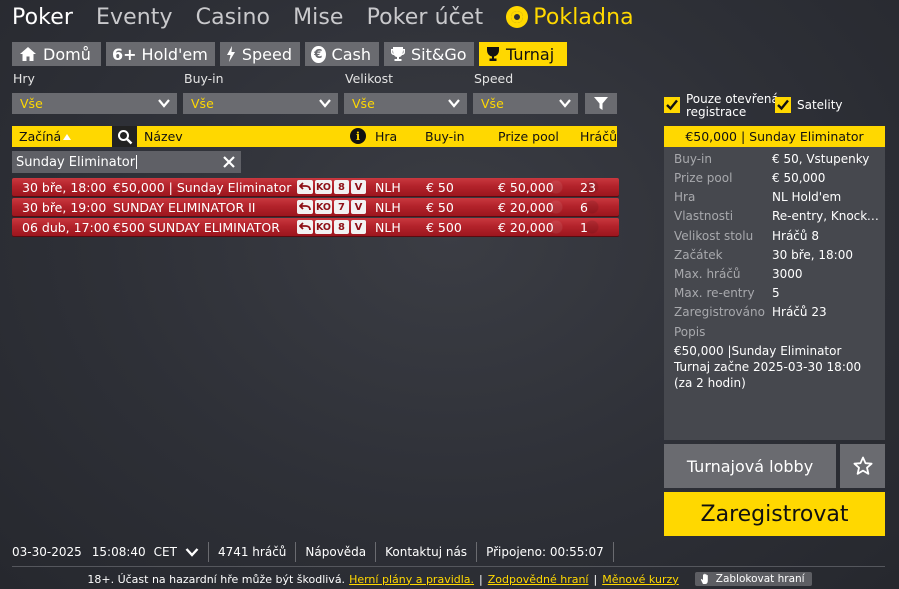 This screenshot has height=589, width=899. What do you see at coordinates (760, 579) in the screenshot?
I see `block-gaming-label: Zablokovat hraní` at bounding box center [760, 579].